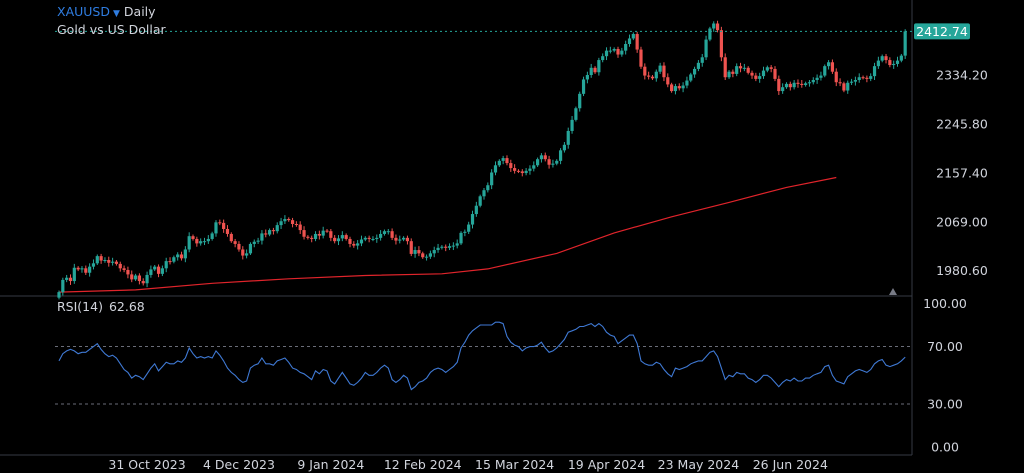 This screenshot has width=1024, height=473. What do you see at coordinates (126, 306) in the screenshot?
I see `rsi-value: 62.68` at bounding box center [126, 306].